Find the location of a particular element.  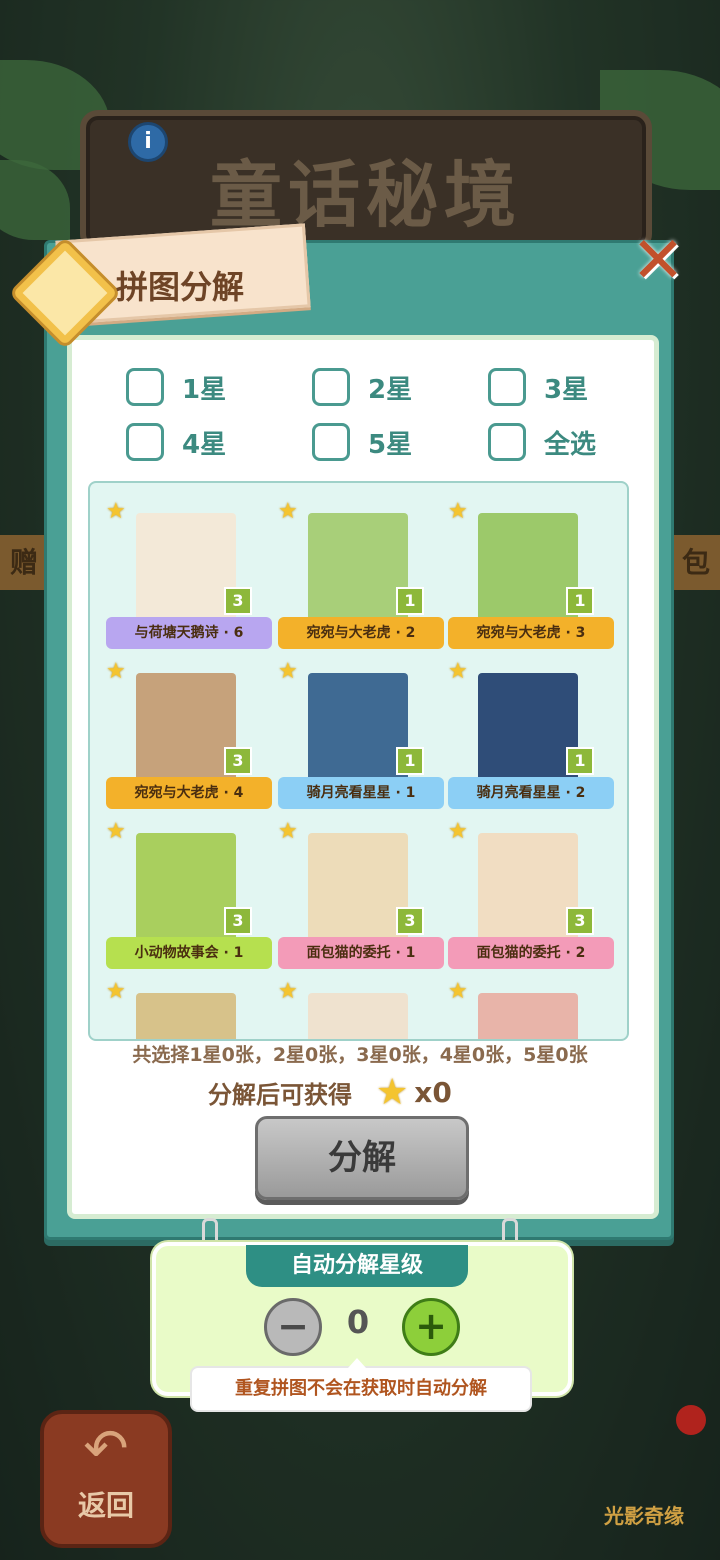

auto-decompose-title: 自动分解星级 is located at coordinates (357, 1266).